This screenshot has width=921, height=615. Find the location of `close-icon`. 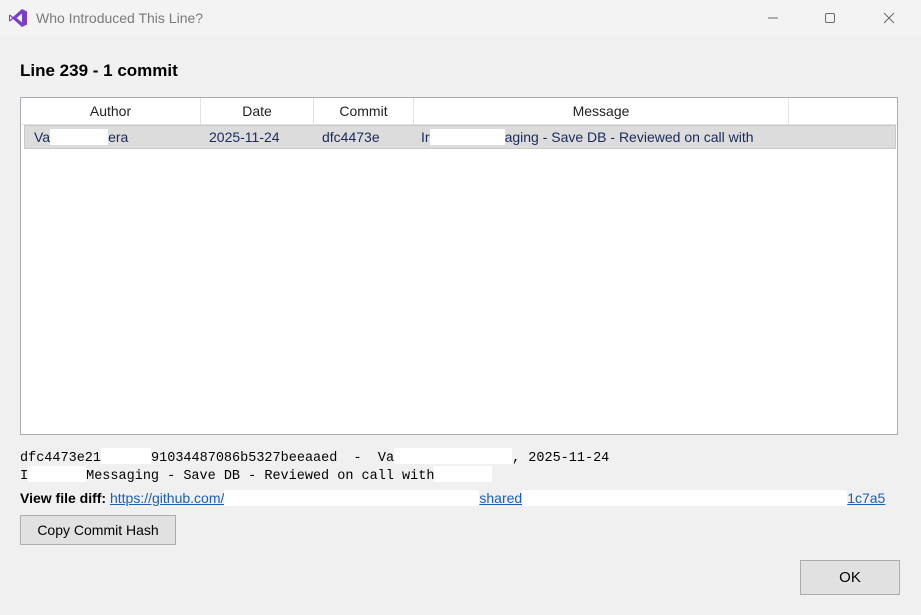

close-icon is located at coordinates (889, 18).